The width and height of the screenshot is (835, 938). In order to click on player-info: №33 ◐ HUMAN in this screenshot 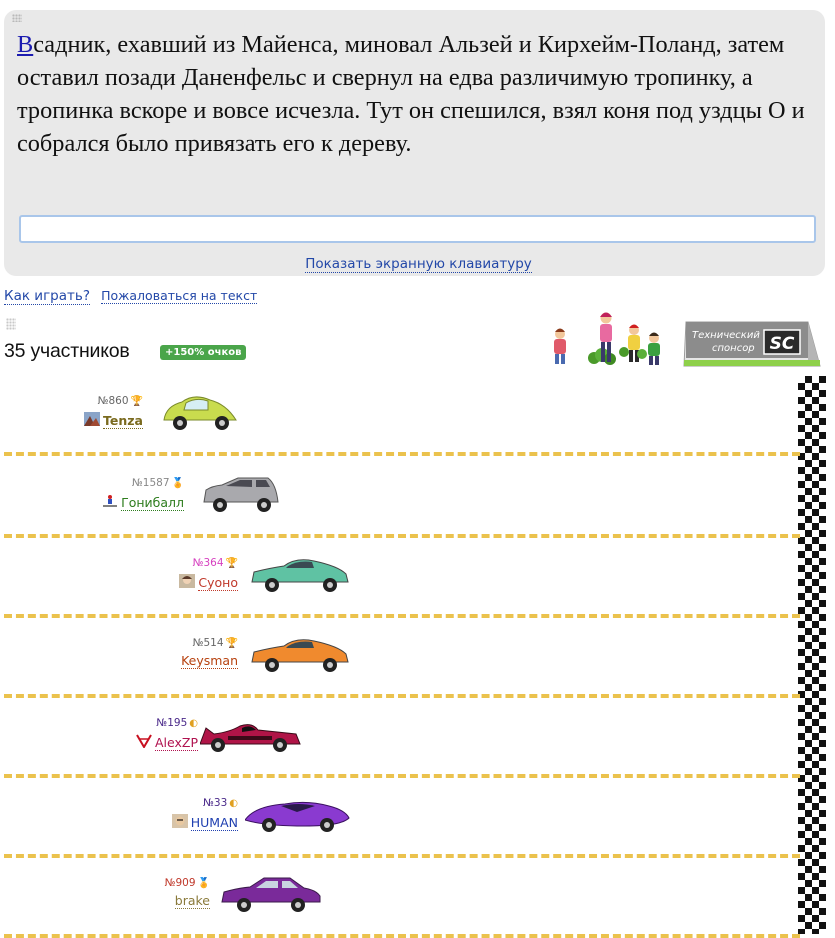, I will do `click(163, 814)`.